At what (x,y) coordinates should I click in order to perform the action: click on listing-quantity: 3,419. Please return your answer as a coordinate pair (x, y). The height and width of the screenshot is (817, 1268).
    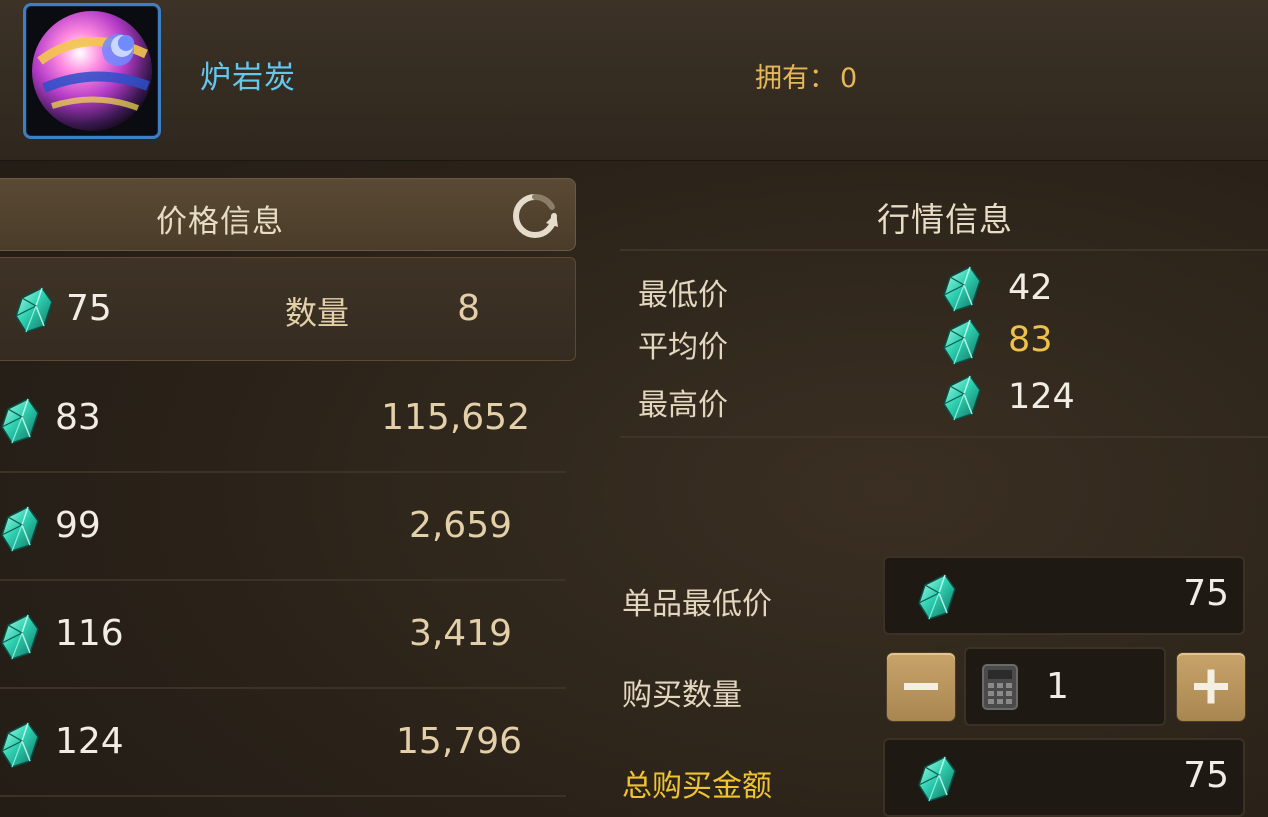
    Looking at the image, I should click on (460, 633).